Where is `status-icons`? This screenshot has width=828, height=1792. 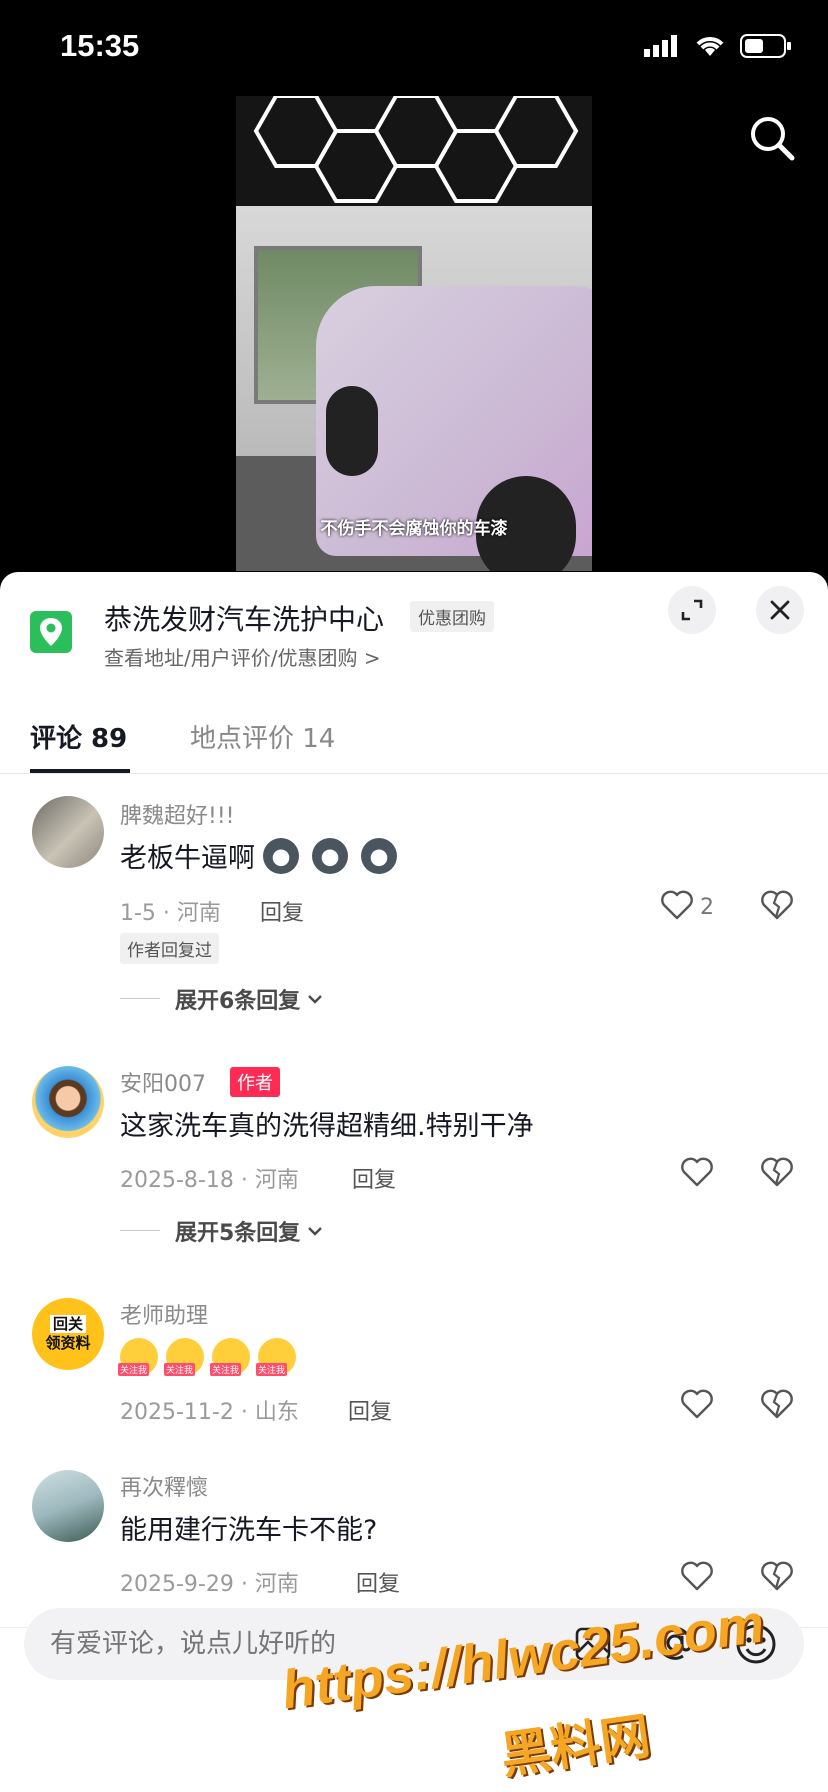
status-icons is located at coordinates (718, 46).